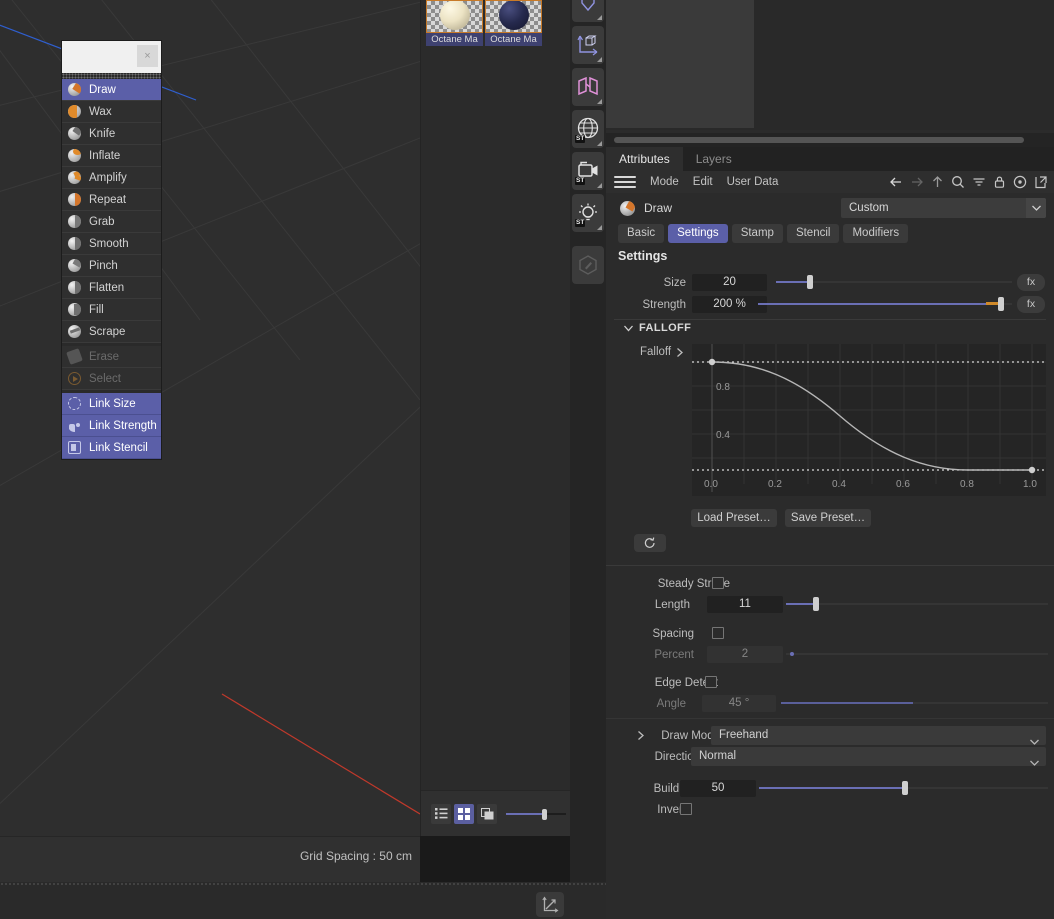  Describe the element at coordinates (664, 182) in the screenshot. I see `menu-mode: Mode` at that location.